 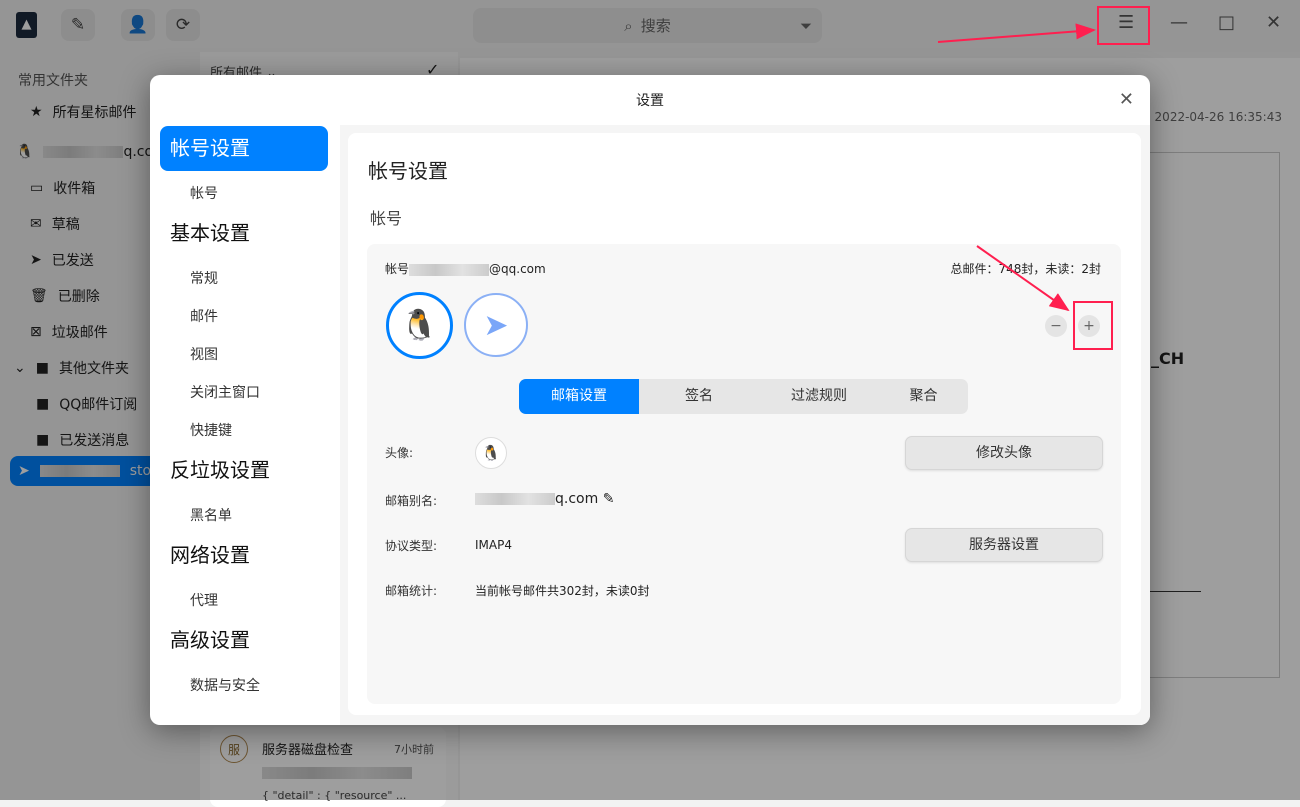 I want to click on annotation-arrow-add, so click(x=1023, y=278).